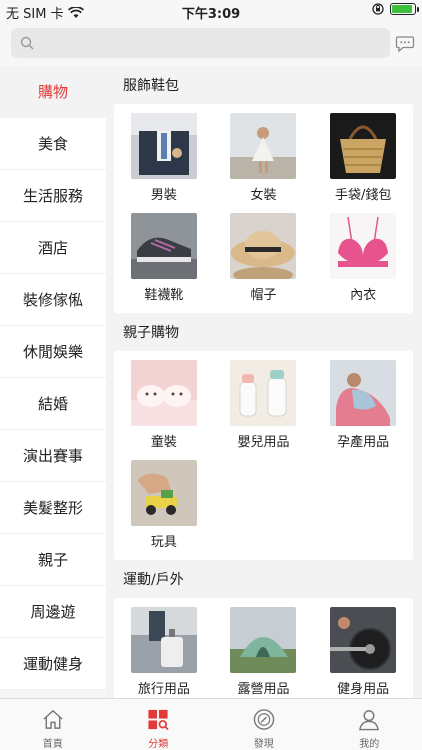  I want to click on category-item-menswear: 男裝, so click(164, 163).